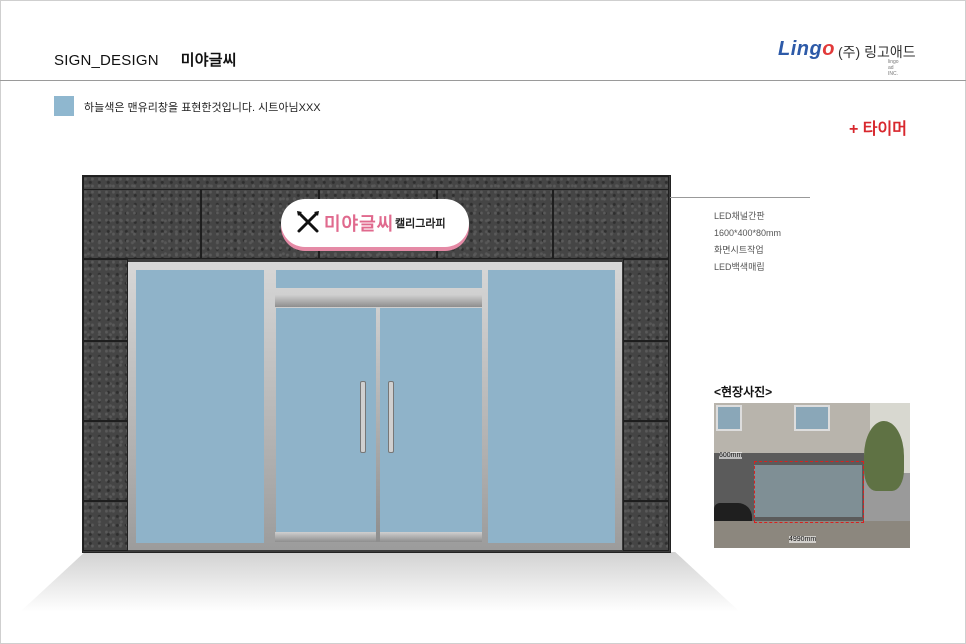 The image size is (966, 644). What do you see at coordinates (812, 534) in the screenshot?
I see `photo-pavement` at bounding box center [812, 534].